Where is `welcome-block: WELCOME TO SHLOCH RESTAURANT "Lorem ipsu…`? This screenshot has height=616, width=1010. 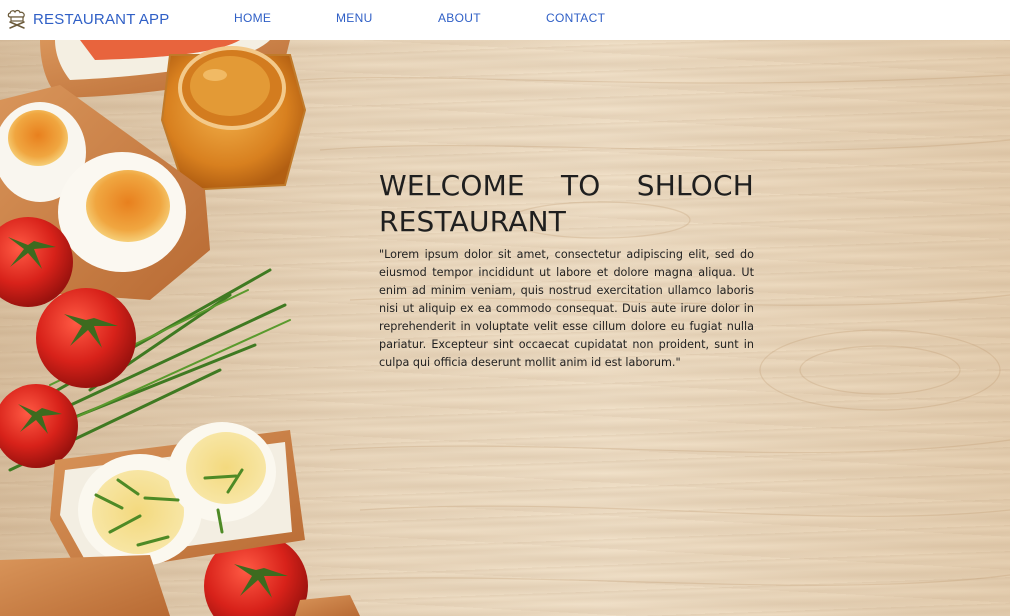
welcome-block: WELCOME TO SHLOCH RESTAURANT "Lorem ipsu… is located at coordinates (566, 270).